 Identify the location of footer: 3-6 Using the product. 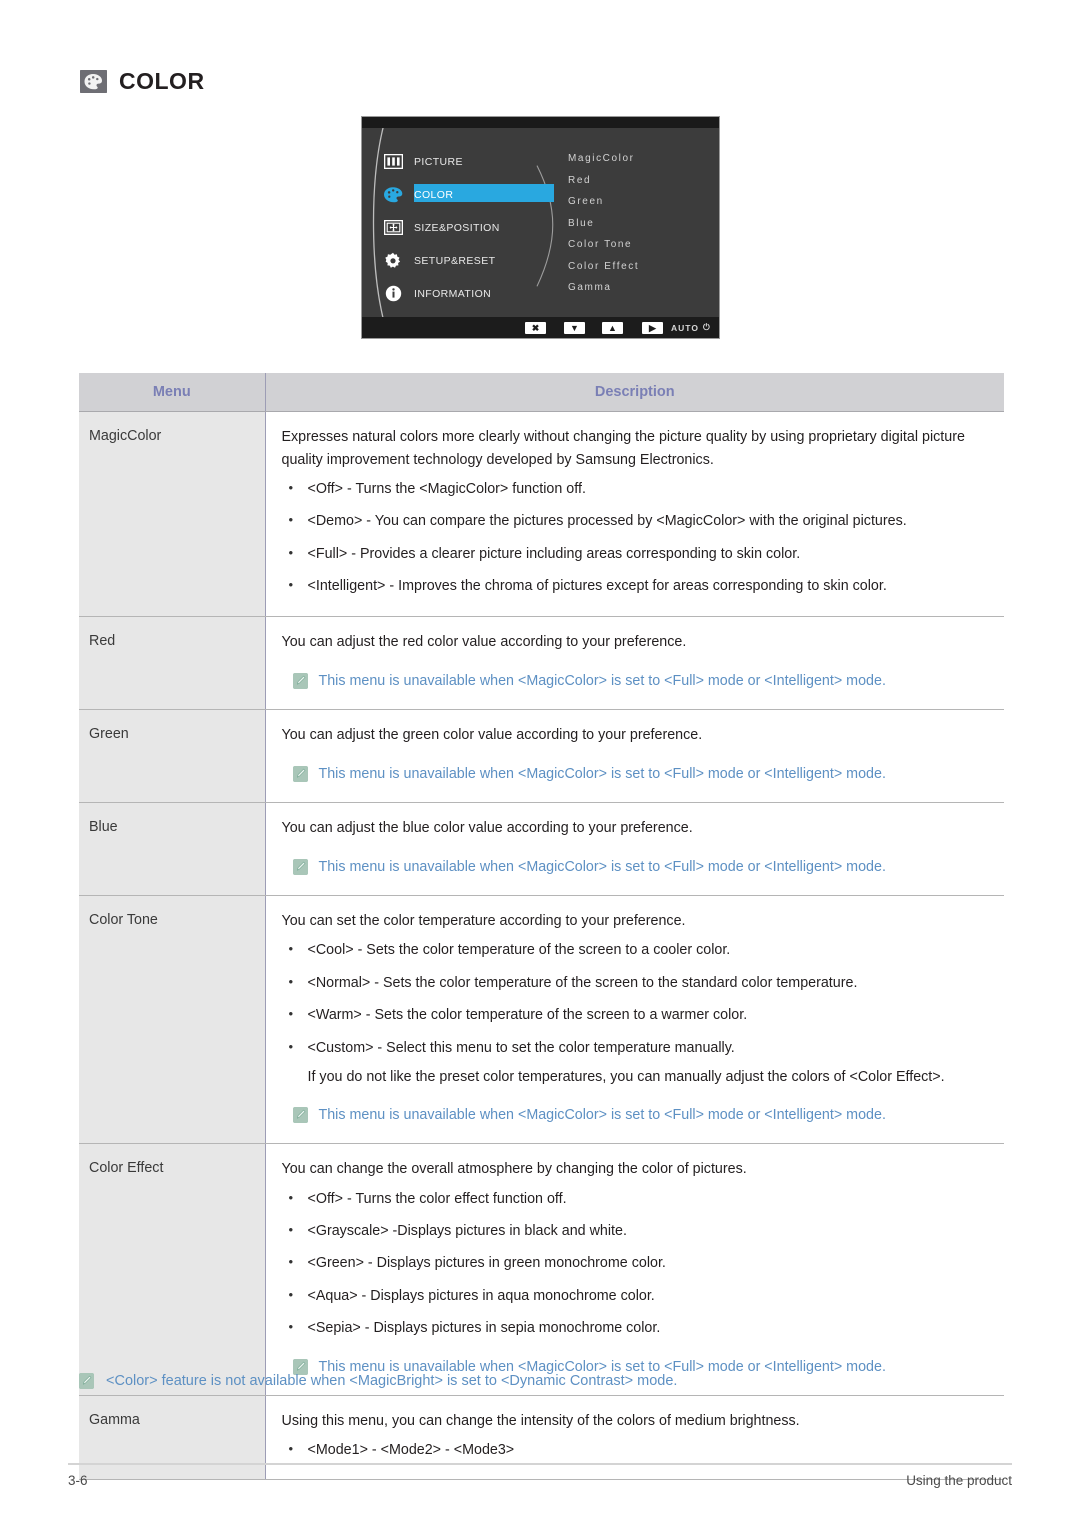
(540, 1480).